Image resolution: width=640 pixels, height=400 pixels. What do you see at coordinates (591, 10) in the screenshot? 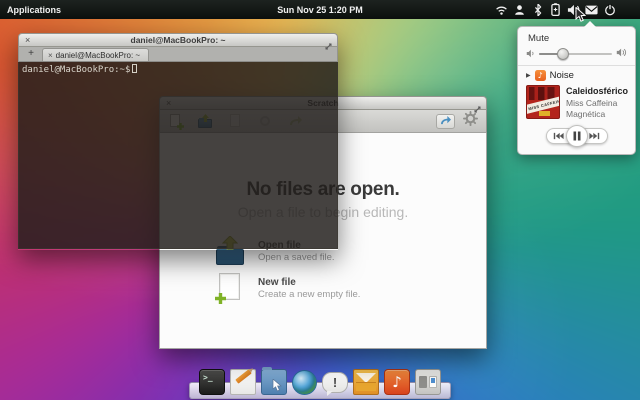
I see `mail-icon` at bounding box center [591, 10].